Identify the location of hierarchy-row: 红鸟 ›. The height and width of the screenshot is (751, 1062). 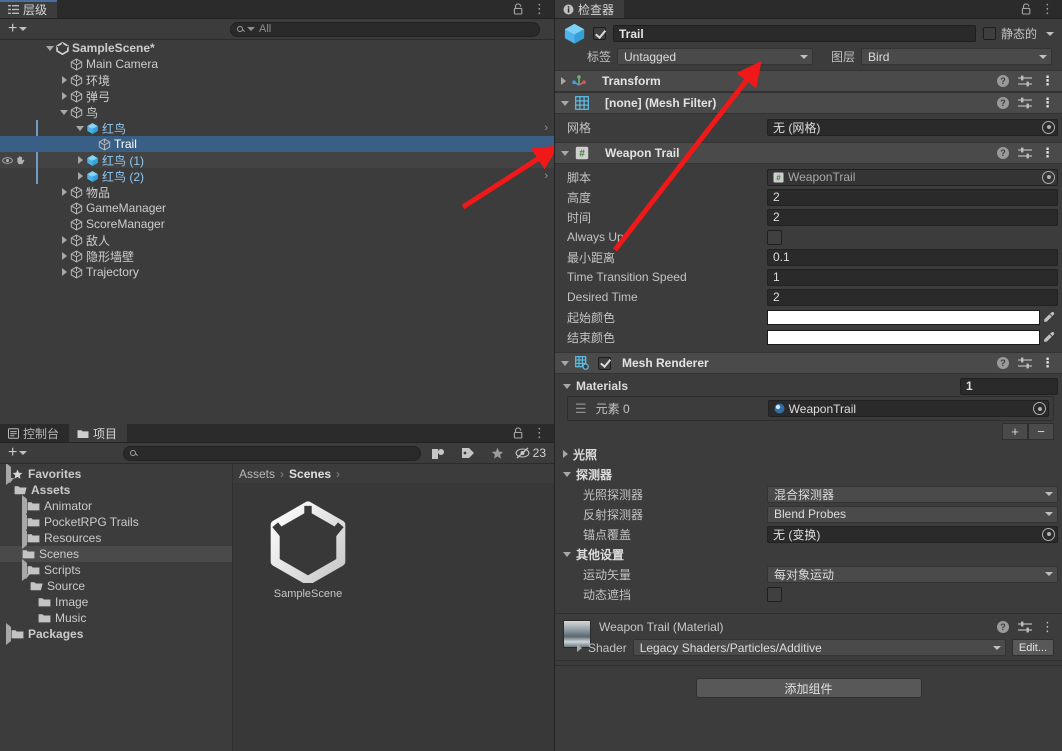
(277, 128).